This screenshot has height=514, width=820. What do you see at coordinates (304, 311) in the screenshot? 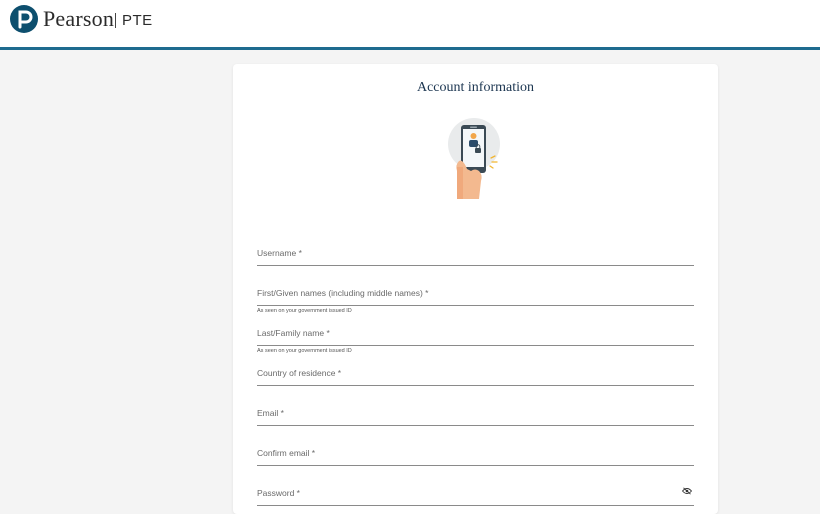
I see `first-name-hint: As seen on your government issued ID` at bounding box center [304, 311].